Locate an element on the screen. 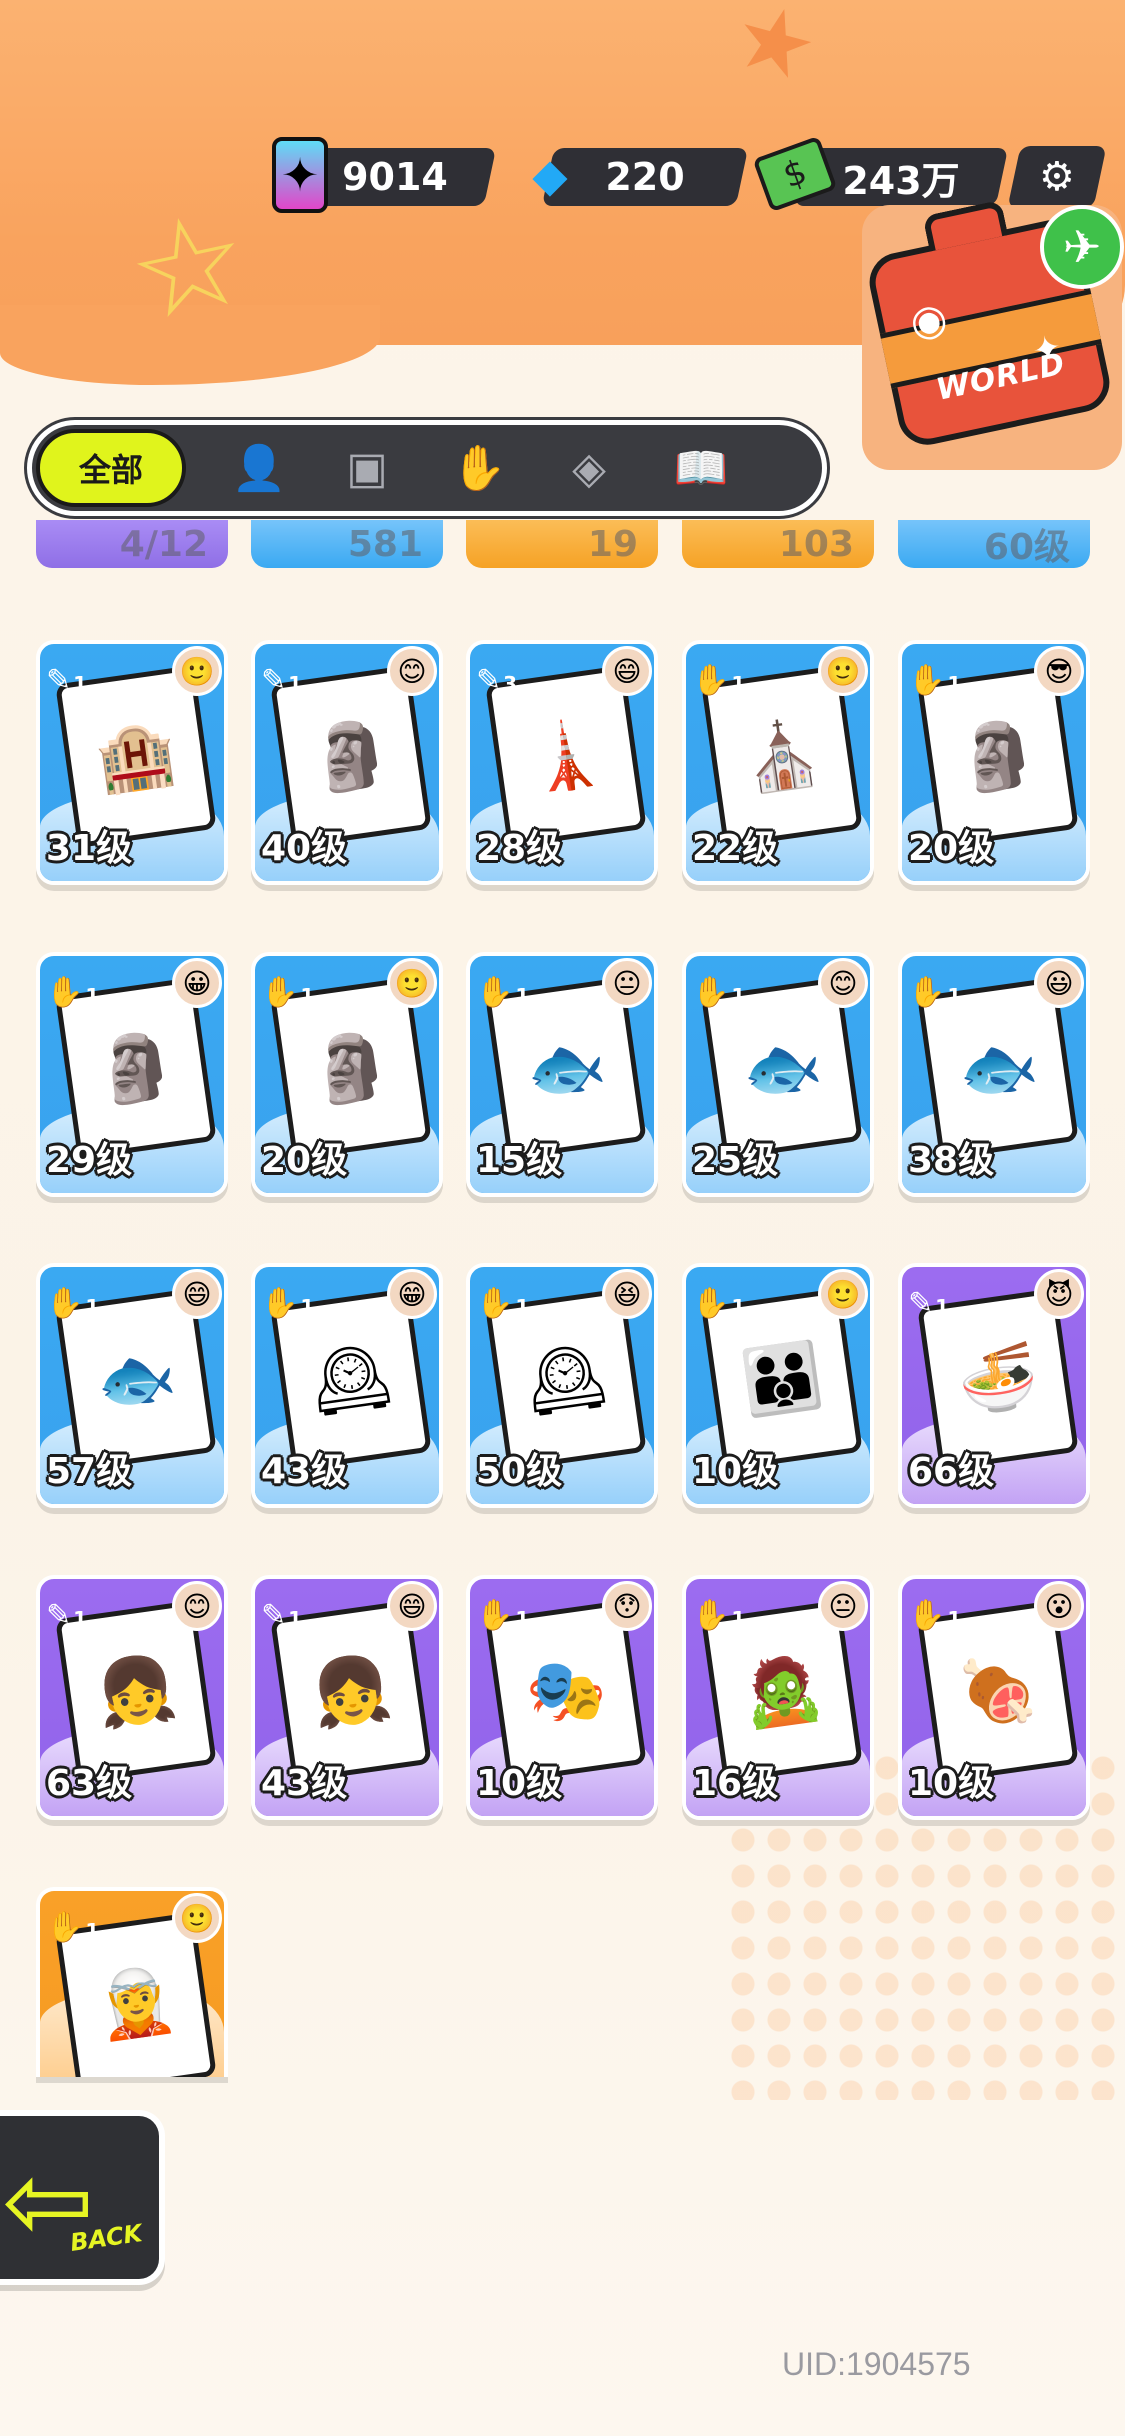 This screenshot has width=1125, height=2436. user-id: UID:1904575 is located at coordinates (876, 2364).